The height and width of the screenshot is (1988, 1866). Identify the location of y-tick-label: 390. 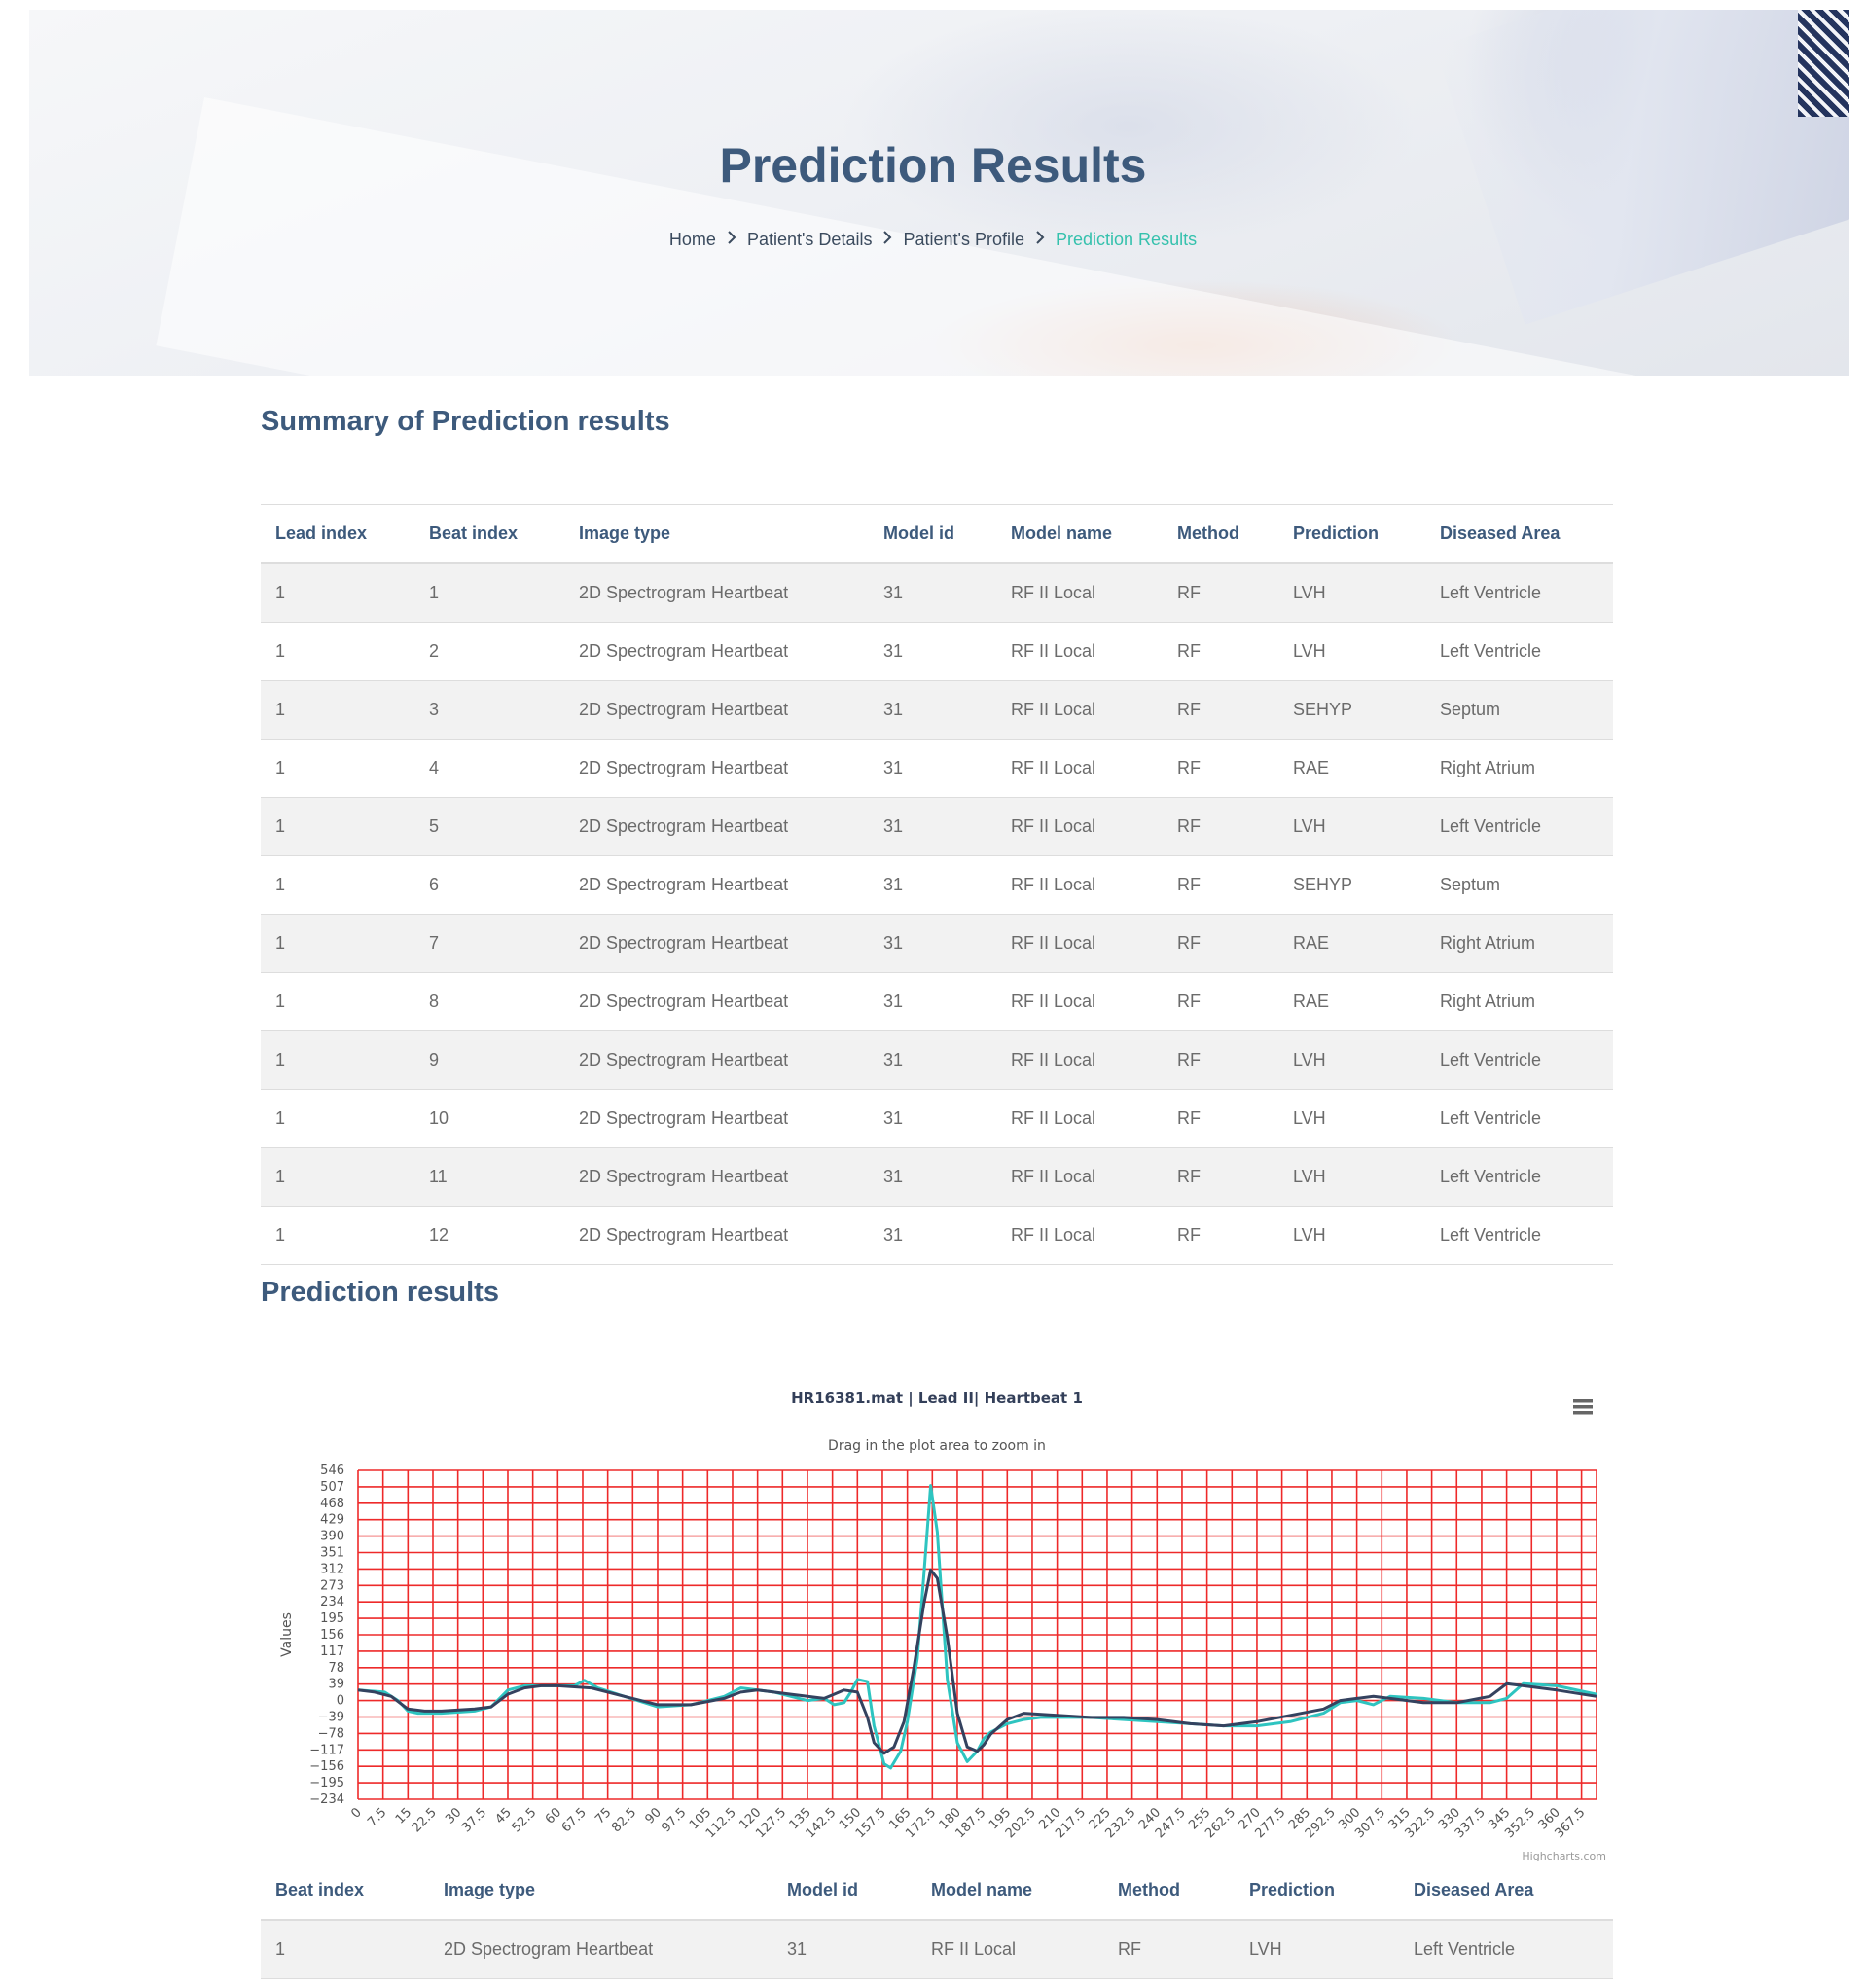
(332, 1537).